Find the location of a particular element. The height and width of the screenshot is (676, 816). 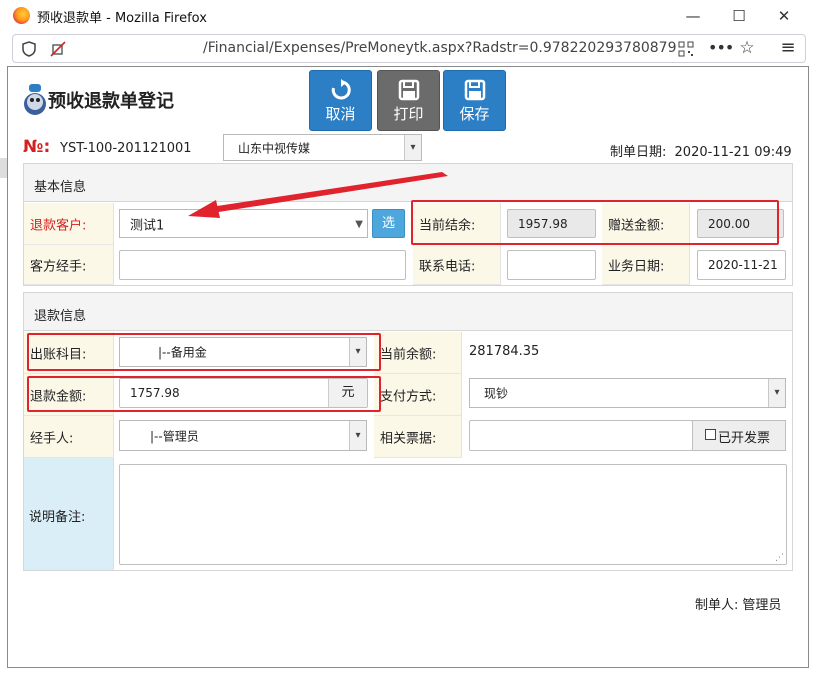

print-button: 打印 is located at coordinates (408, 100).